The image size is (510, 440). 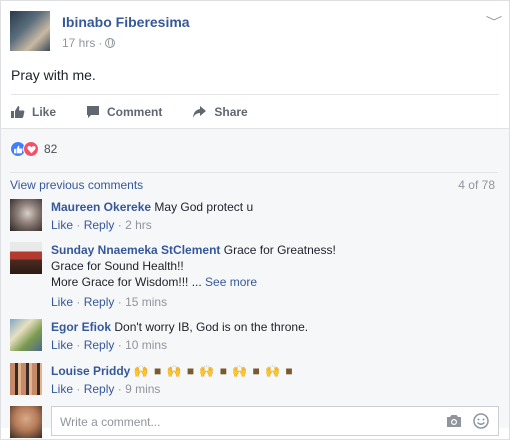 What do you see at coordinates (231, 111) in the screenshot?
I see `share-label: Share` at bounding box center [231, 111].